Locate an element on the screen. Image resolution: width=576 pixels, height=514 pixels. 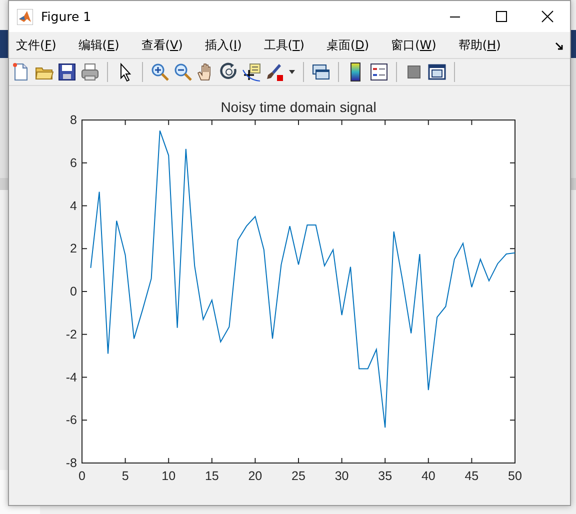
caret-icon is located at coordinates (292, 72).